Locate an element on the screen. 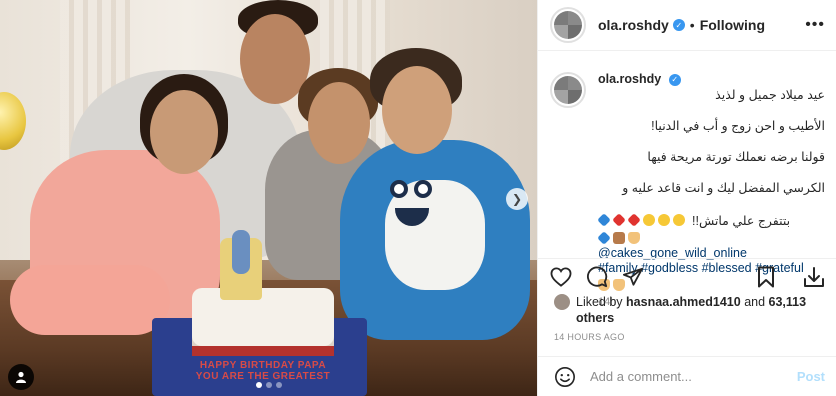 The image size is (836, 396). caption-line: عيد ميلاد جميل و لذيذ is located at coordinates (770, 95).